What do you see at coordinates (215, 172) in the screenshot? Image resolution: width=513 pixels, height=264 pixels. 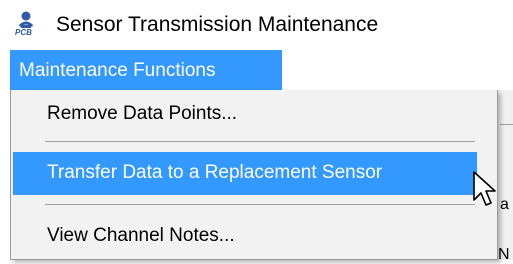 I see `menu-item-label: Transfer Data to a Replacement Sensor` at bounding box center [215, 172].